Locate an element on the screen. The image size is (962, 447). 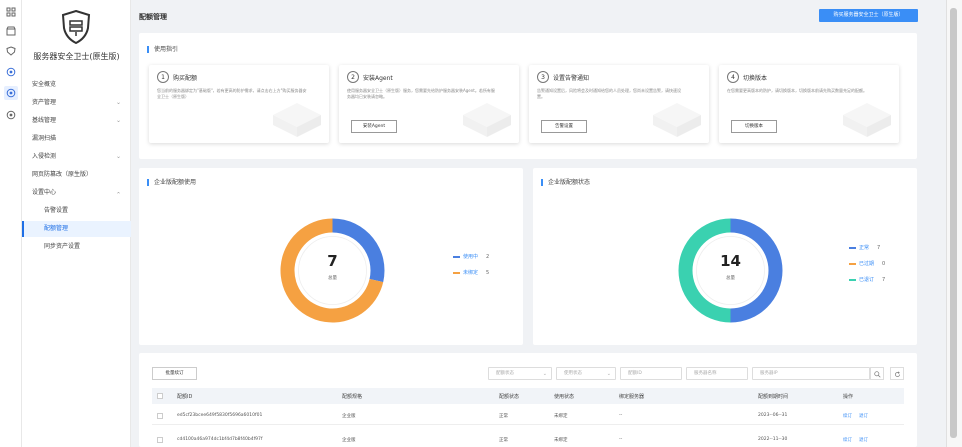
status-title: 企业版配额状态 is located at coordinates (565, 182).